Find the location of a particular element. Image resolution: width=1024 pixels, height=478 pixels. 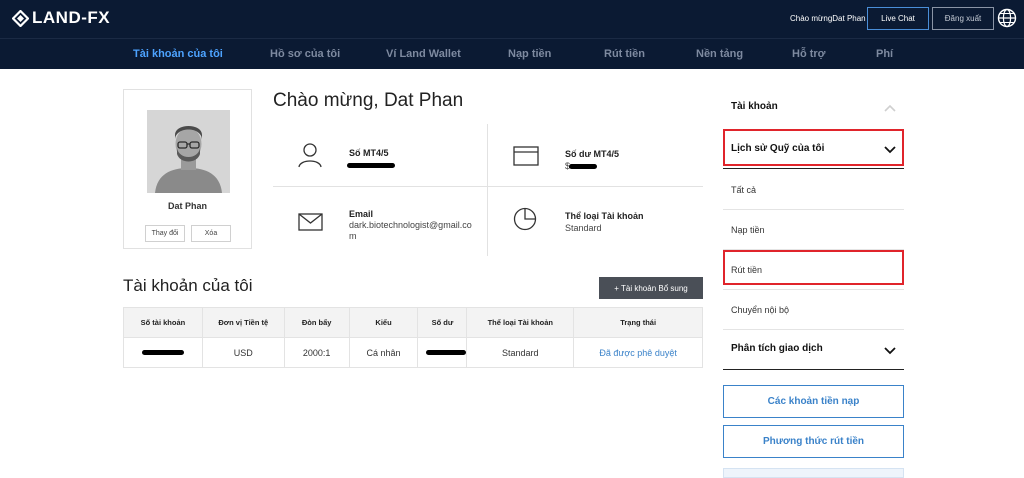

nav-withdraw: Rút tiền is located at coordinates (624, 54).